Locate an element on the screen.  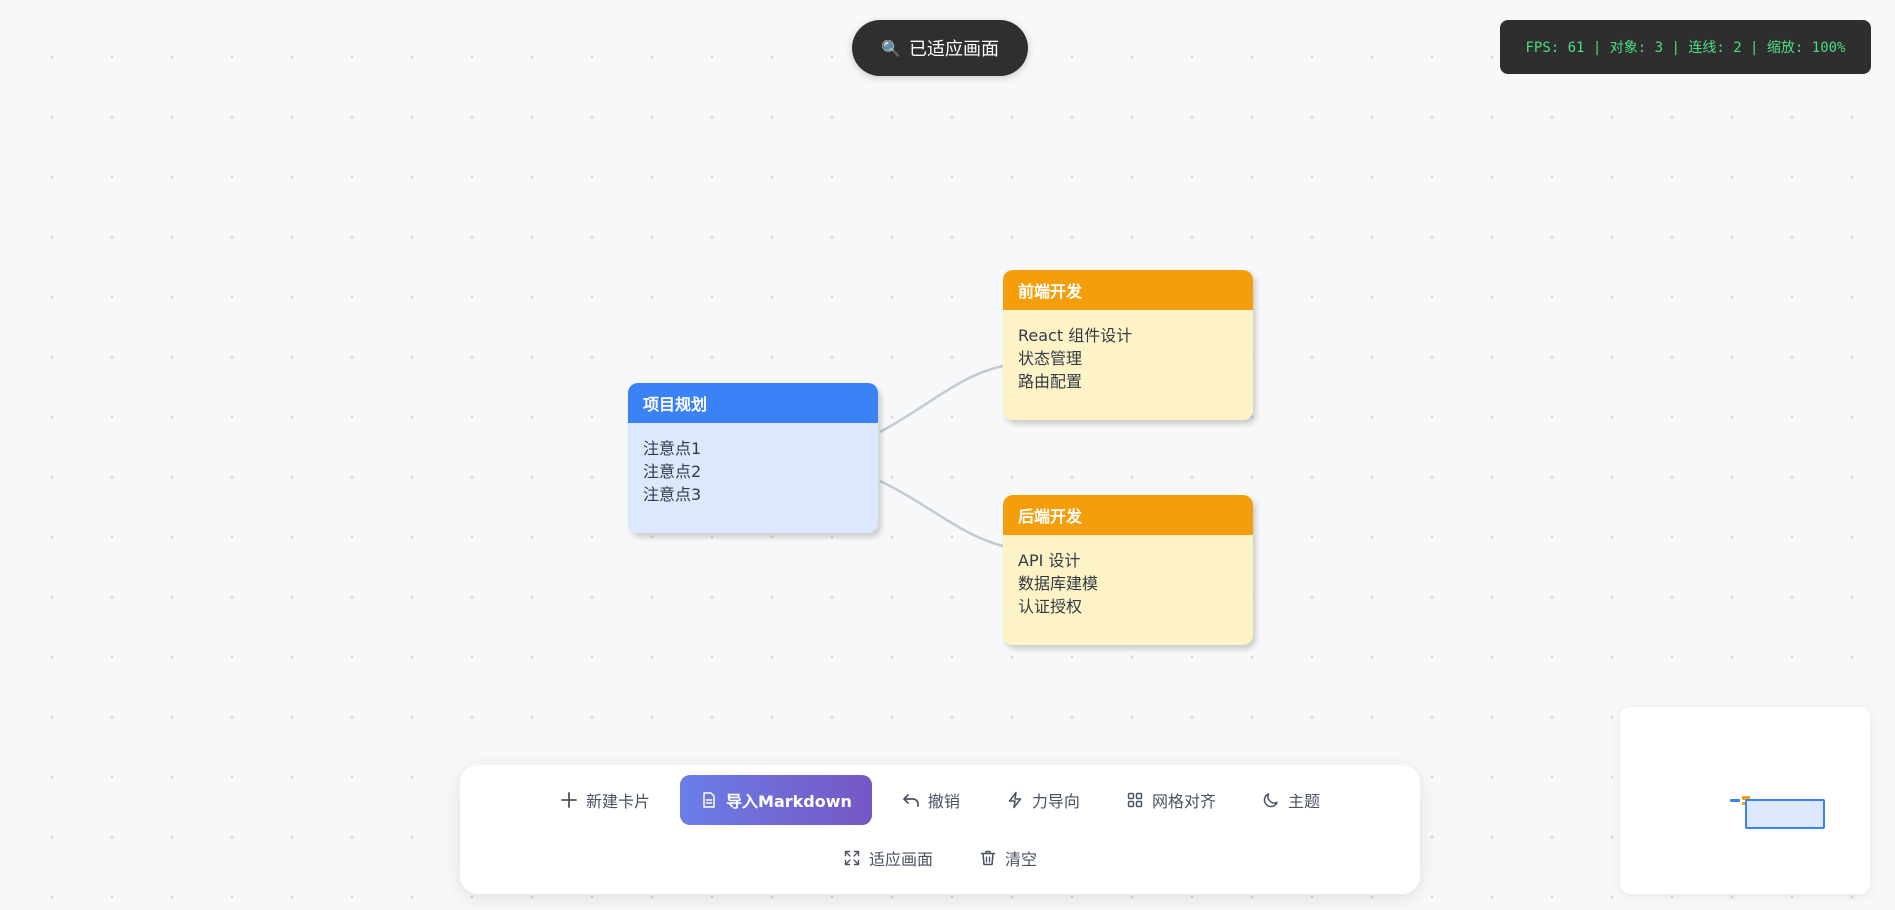
card-backend: 后端开发 API 设计 数据库建模 认证授权 is located at coordinates (1128, 570).